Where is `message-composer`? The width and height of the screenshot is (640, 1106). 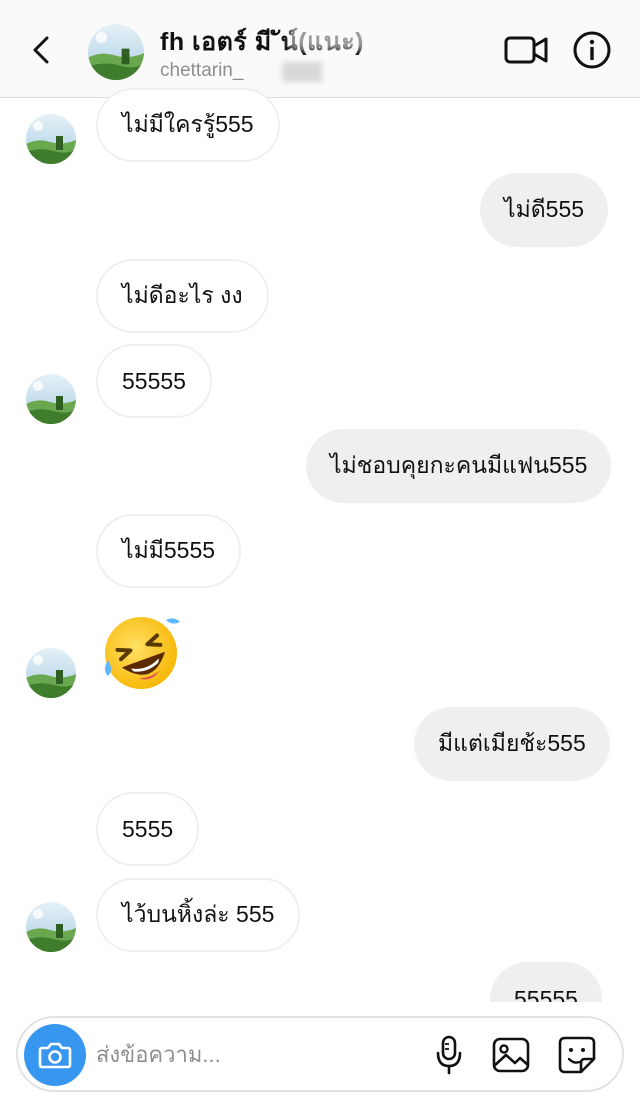
message-composer is located at coordinates (320, 1054).